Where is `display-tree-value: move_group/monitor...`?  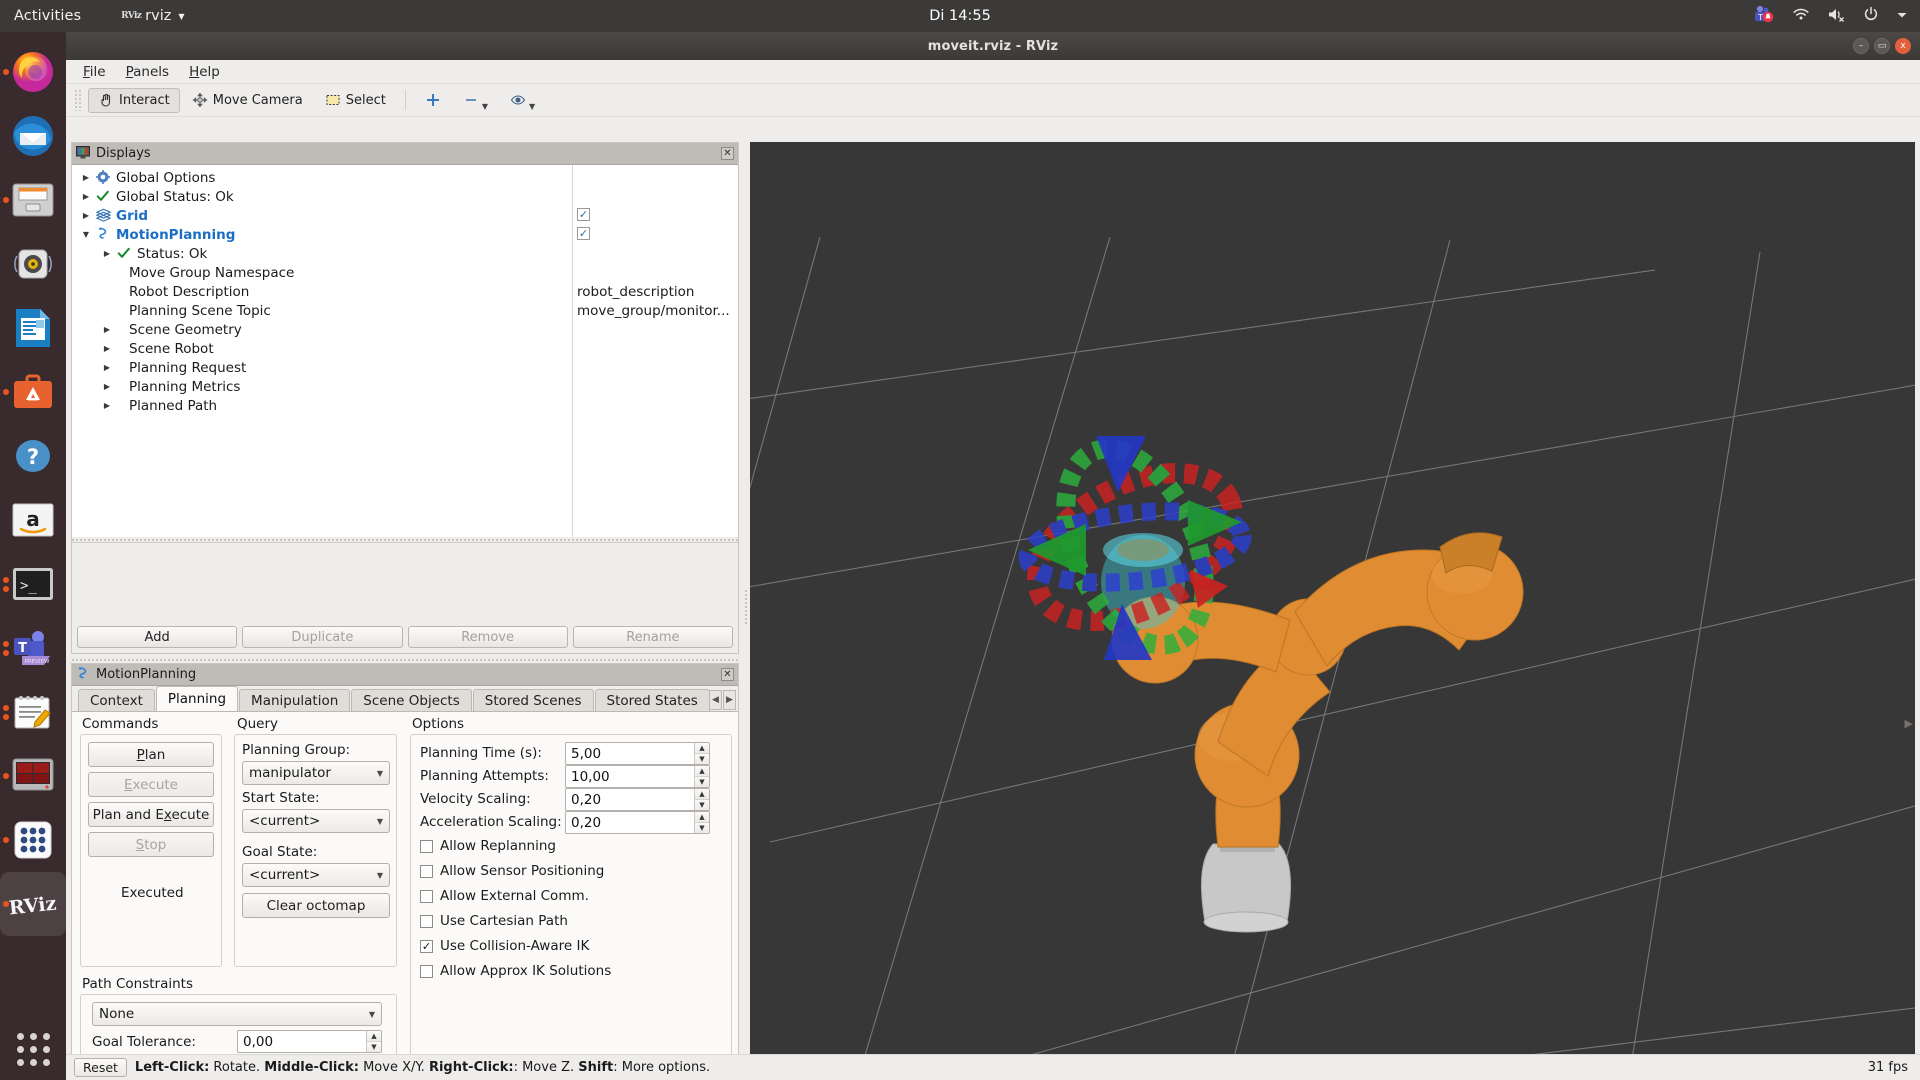 display-tree-value: move_group/monitor... is located at coordinates (653, 311).